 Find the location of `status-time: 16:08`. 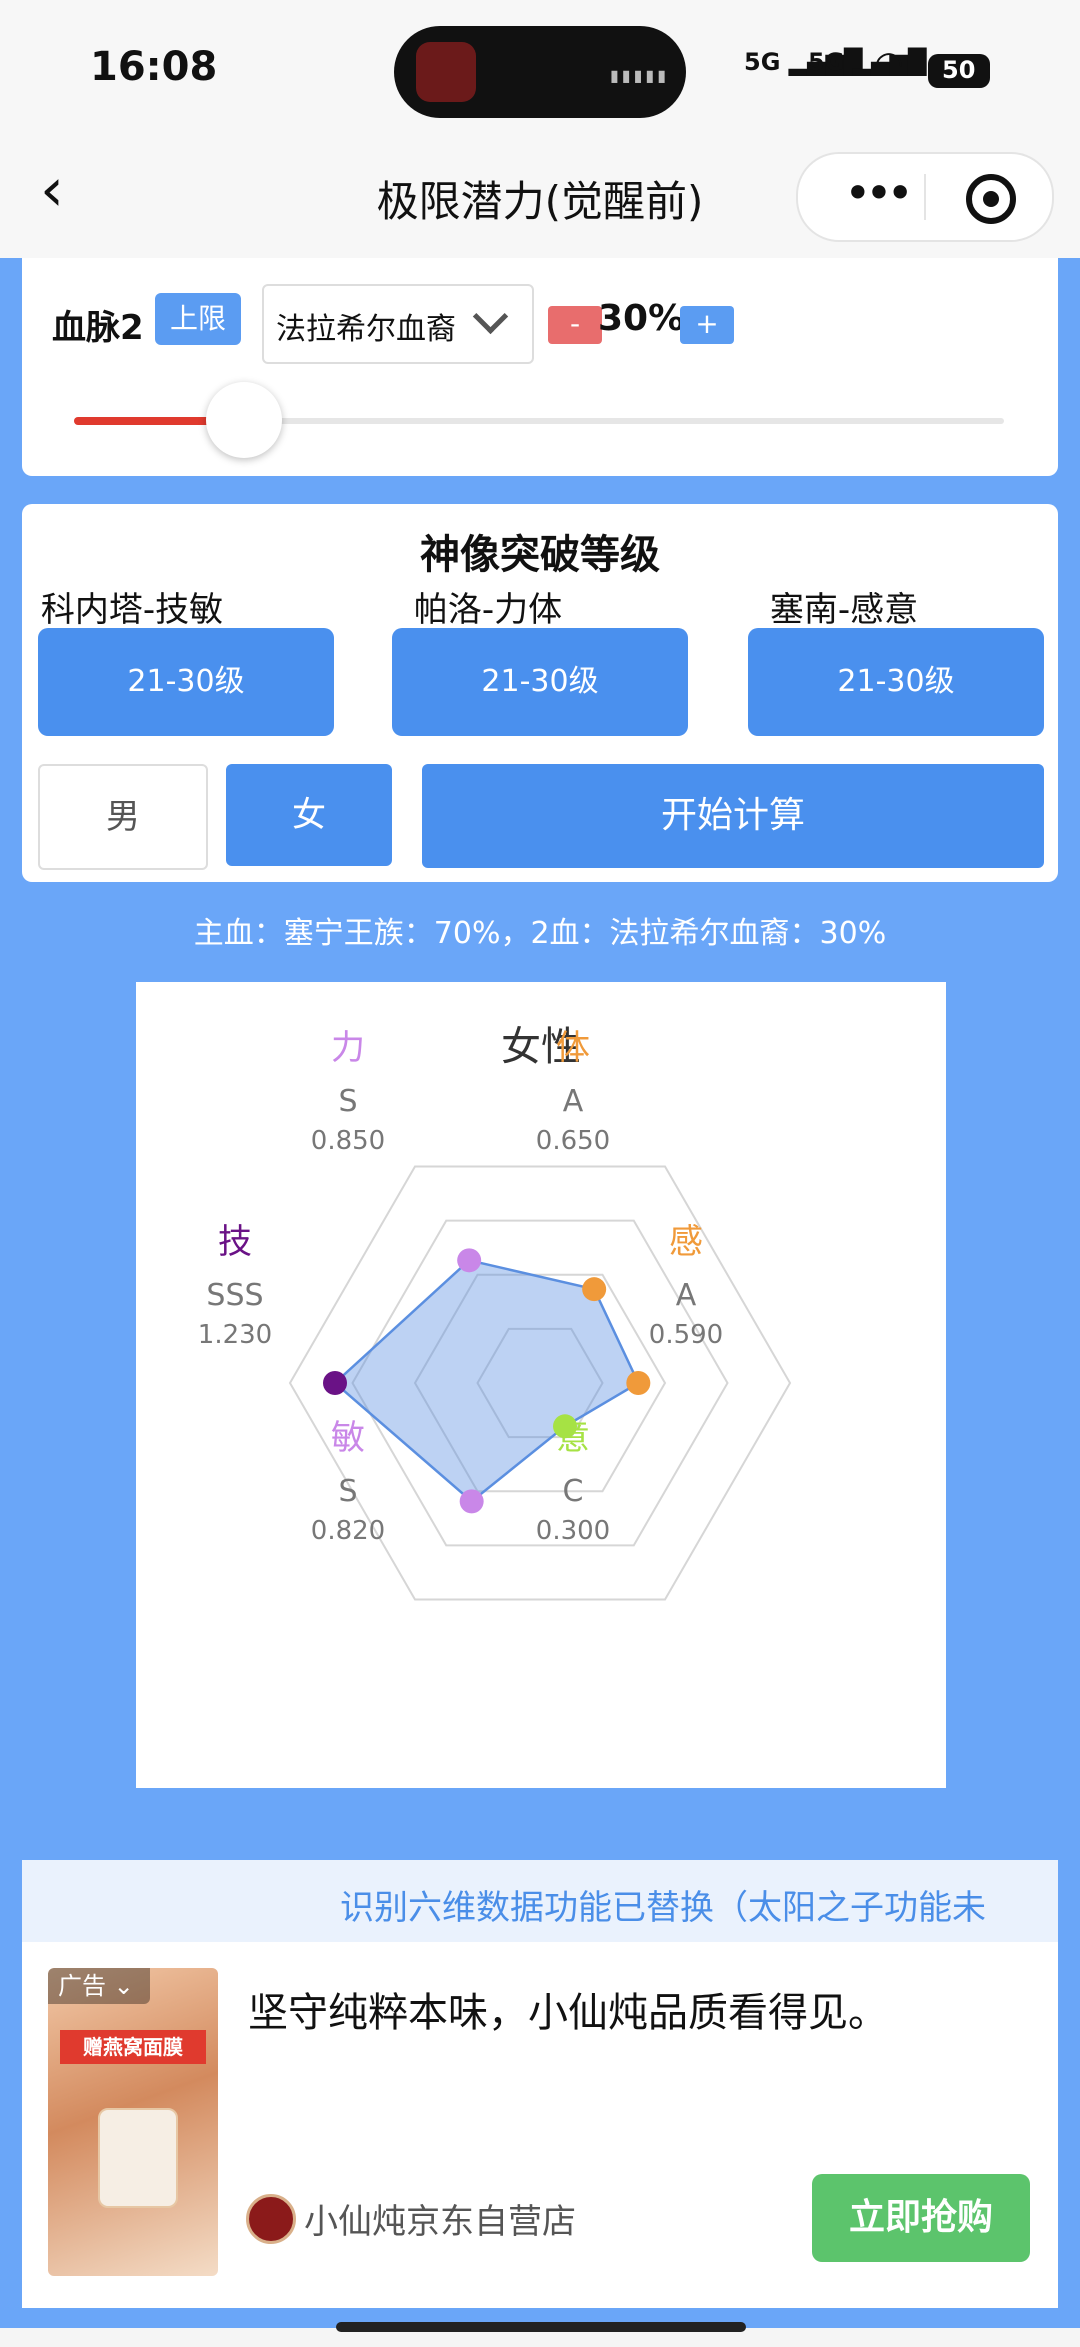

status-time: 16:08 is located at coordinates (154, 67).